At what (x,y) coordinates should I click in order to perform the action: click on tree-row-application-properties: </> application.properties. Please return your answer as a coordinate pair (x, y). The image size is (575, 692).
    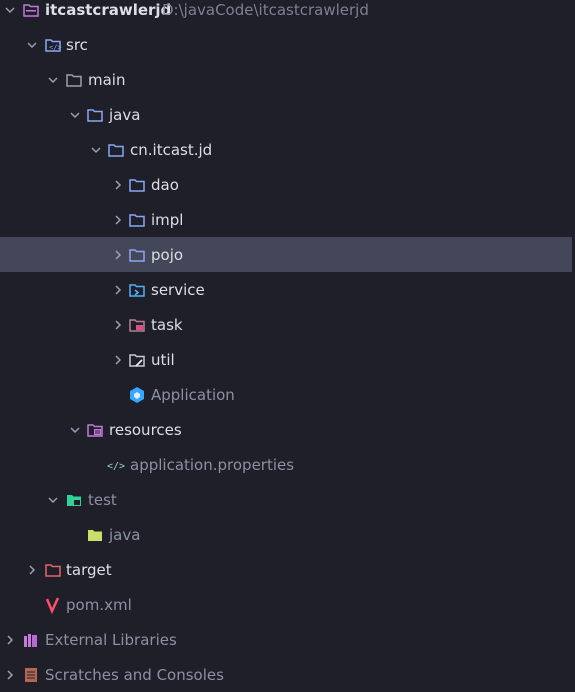
    Looking at the image, I should click on (287, 464).